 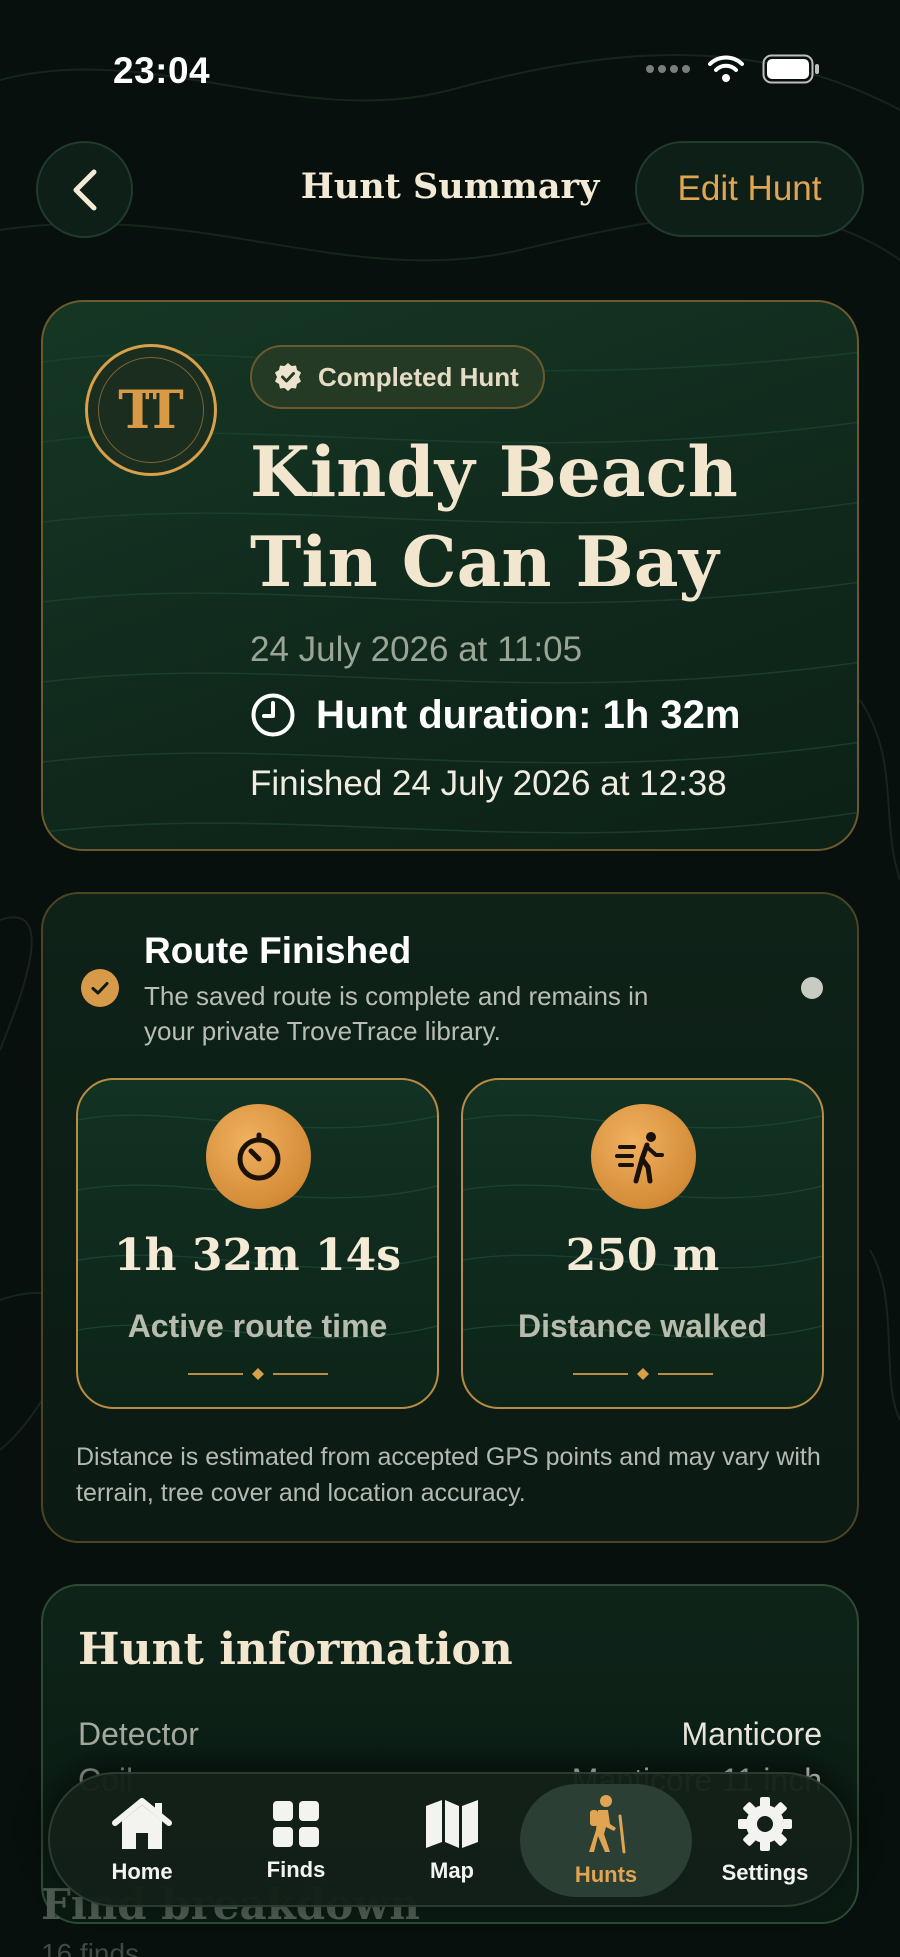 What do you see at coordinates (288, 377) in the screenshot?
I see `verified-check-icon` at bounding box center [288, 377].